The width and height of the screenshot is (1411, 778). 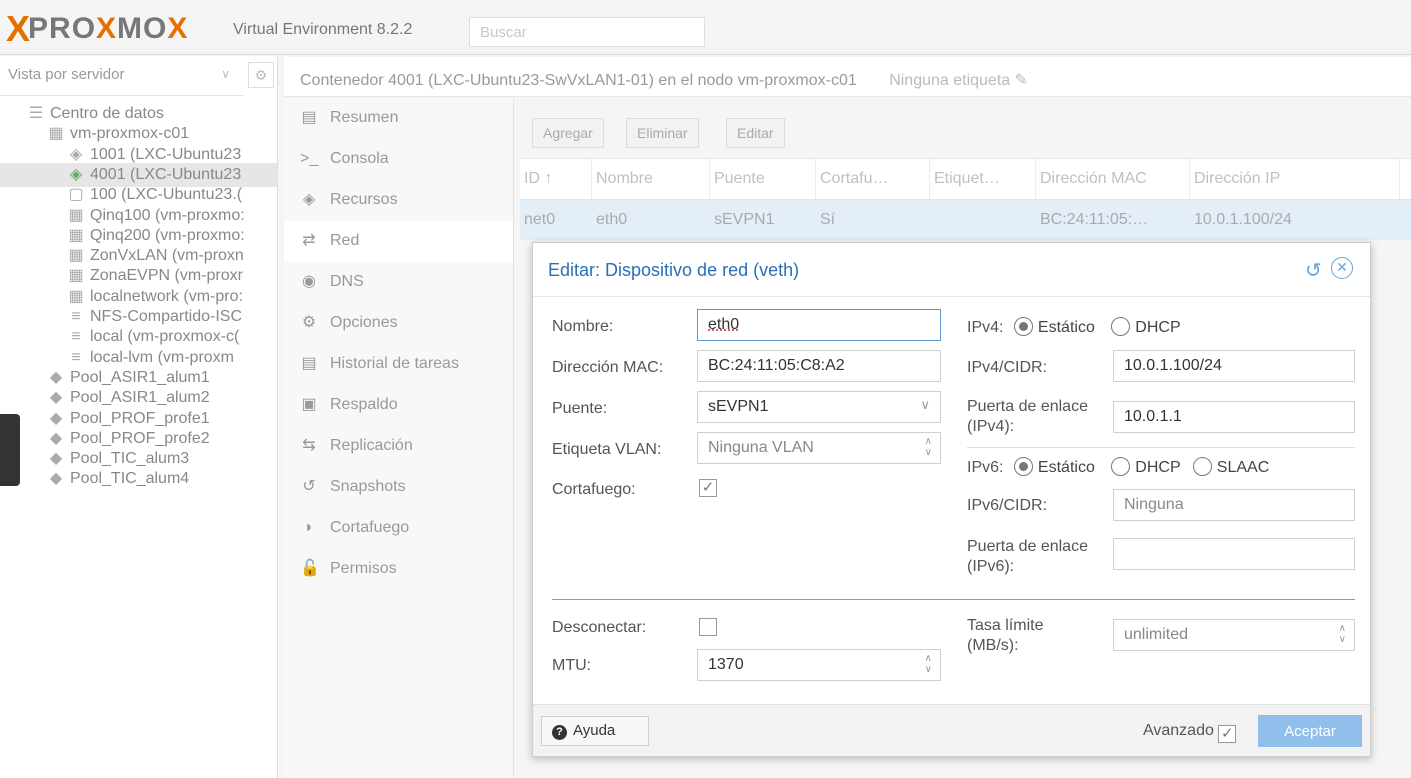 What do you see at coordinates (1027, 546) in the screenshot?
I see `gateway6-label-line1: Puerta de enlace` at bounding box center [1027, 546].